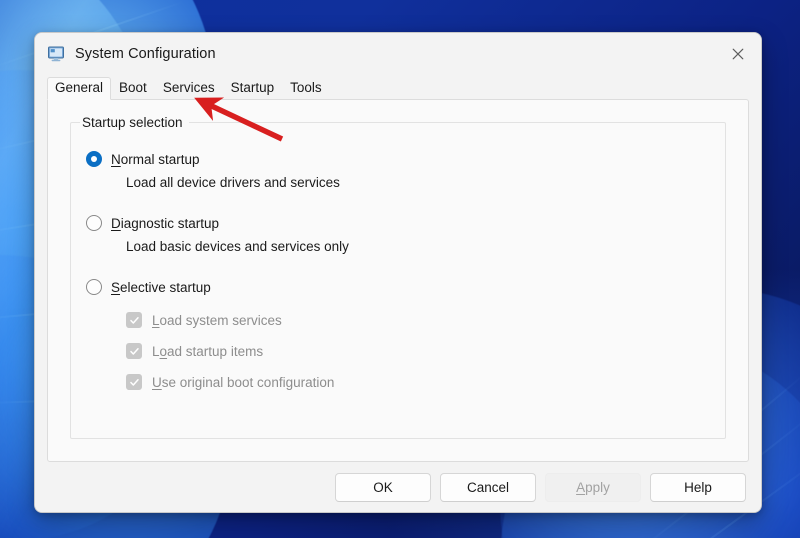 The height and width of the screenshot is (538, 800). I want to click on checkbox-load-startup-items, so click(134, 351).